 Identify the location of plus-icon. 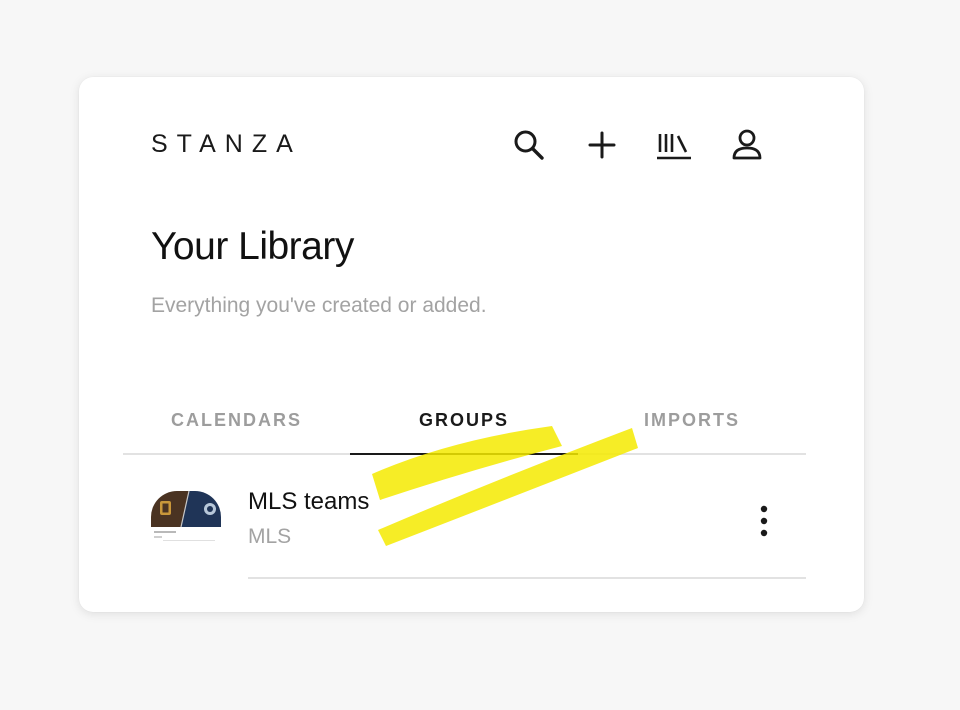
(602, 145).